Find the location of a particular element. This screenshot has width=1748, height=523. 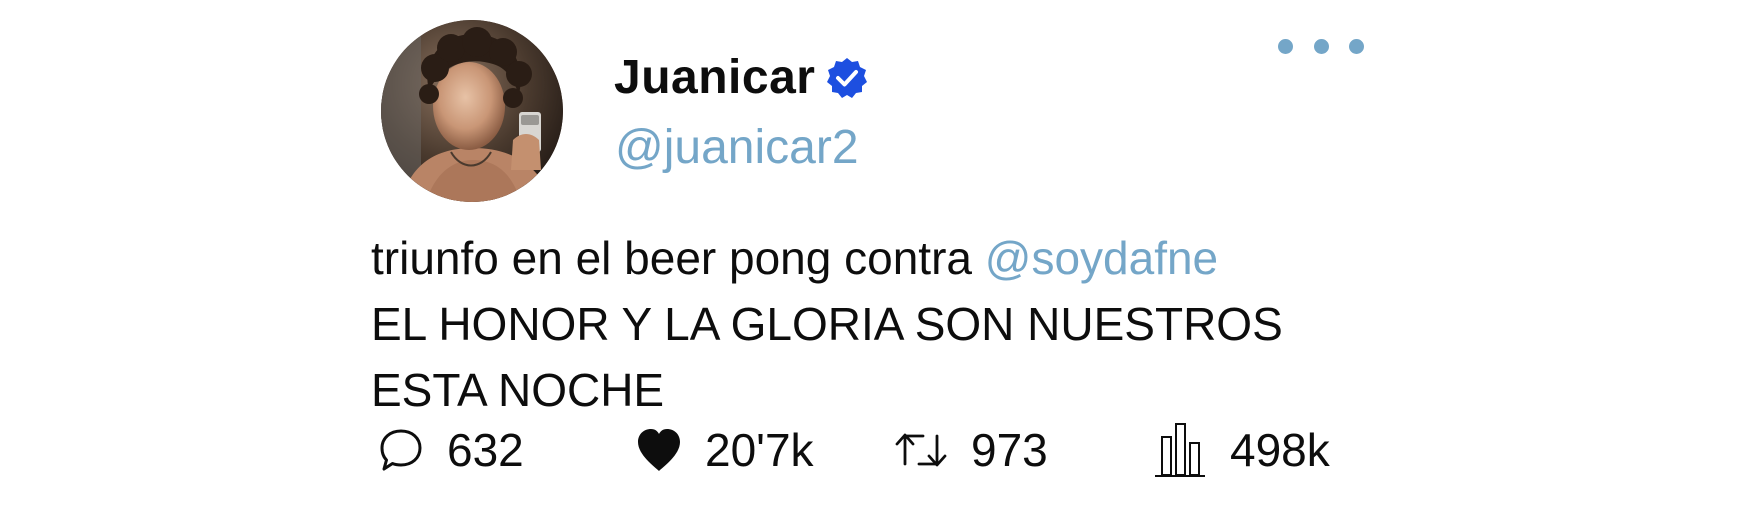

reply-count: 632 is located at coordinates (485, 450).